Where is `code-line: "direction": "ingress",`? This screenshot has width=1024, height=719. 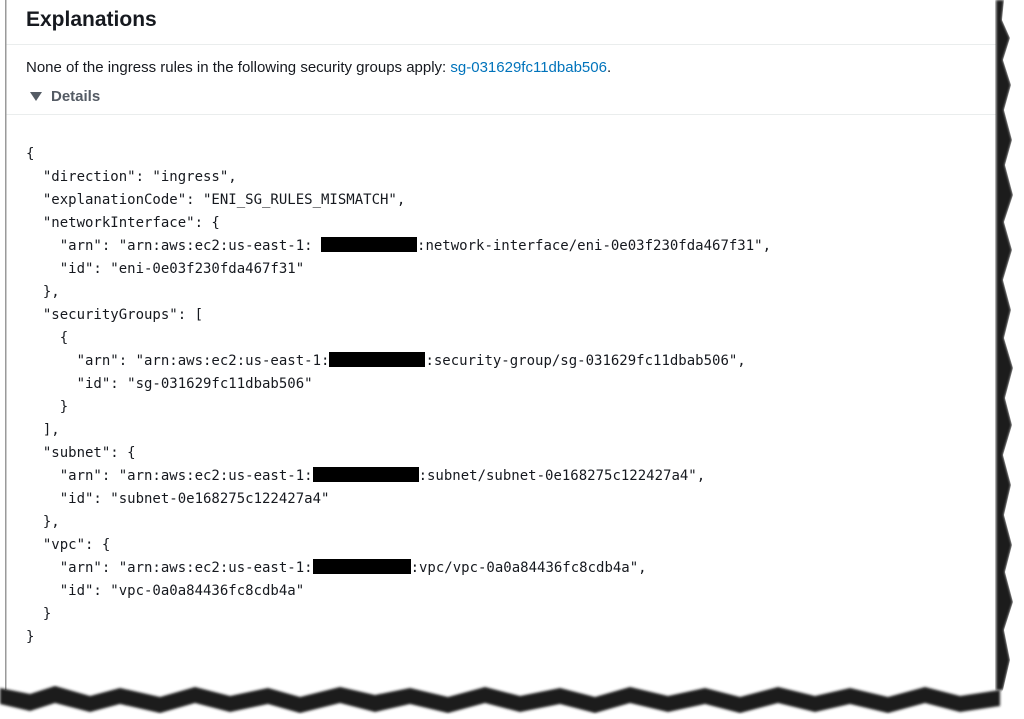 code-line: "direction": "ingress", is located at coordinates (131, 177).